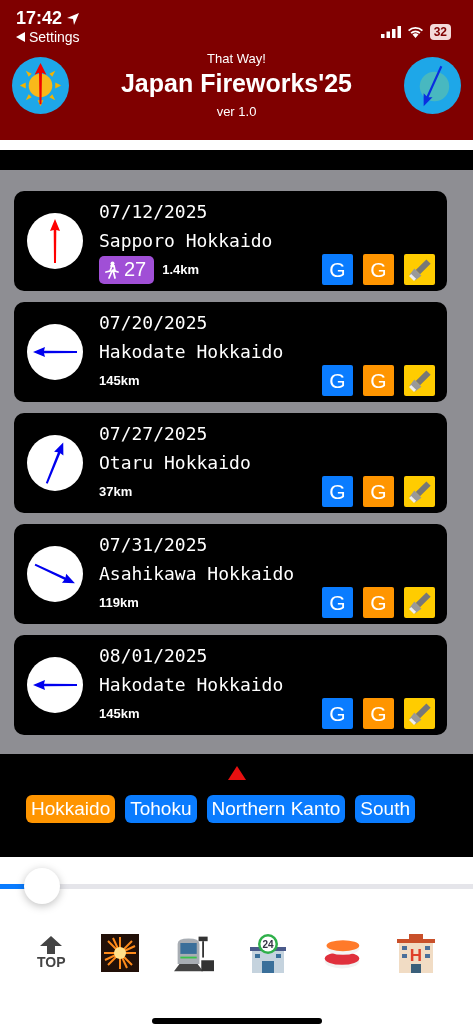 The height and width of the screenshot is (1024, 473). What do you see at coordinates (39, 18) in the screenshot?
I see `clock-time: 17:42` at bounding box center [39, 18].